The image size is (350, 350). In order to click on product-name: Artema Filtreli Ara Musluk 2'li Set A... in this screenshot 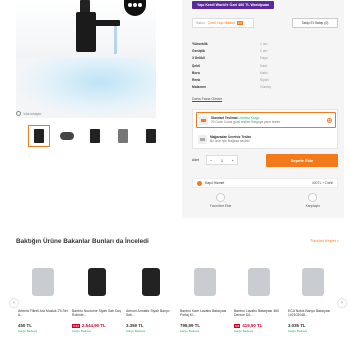, I will do `click(43, 313)`.